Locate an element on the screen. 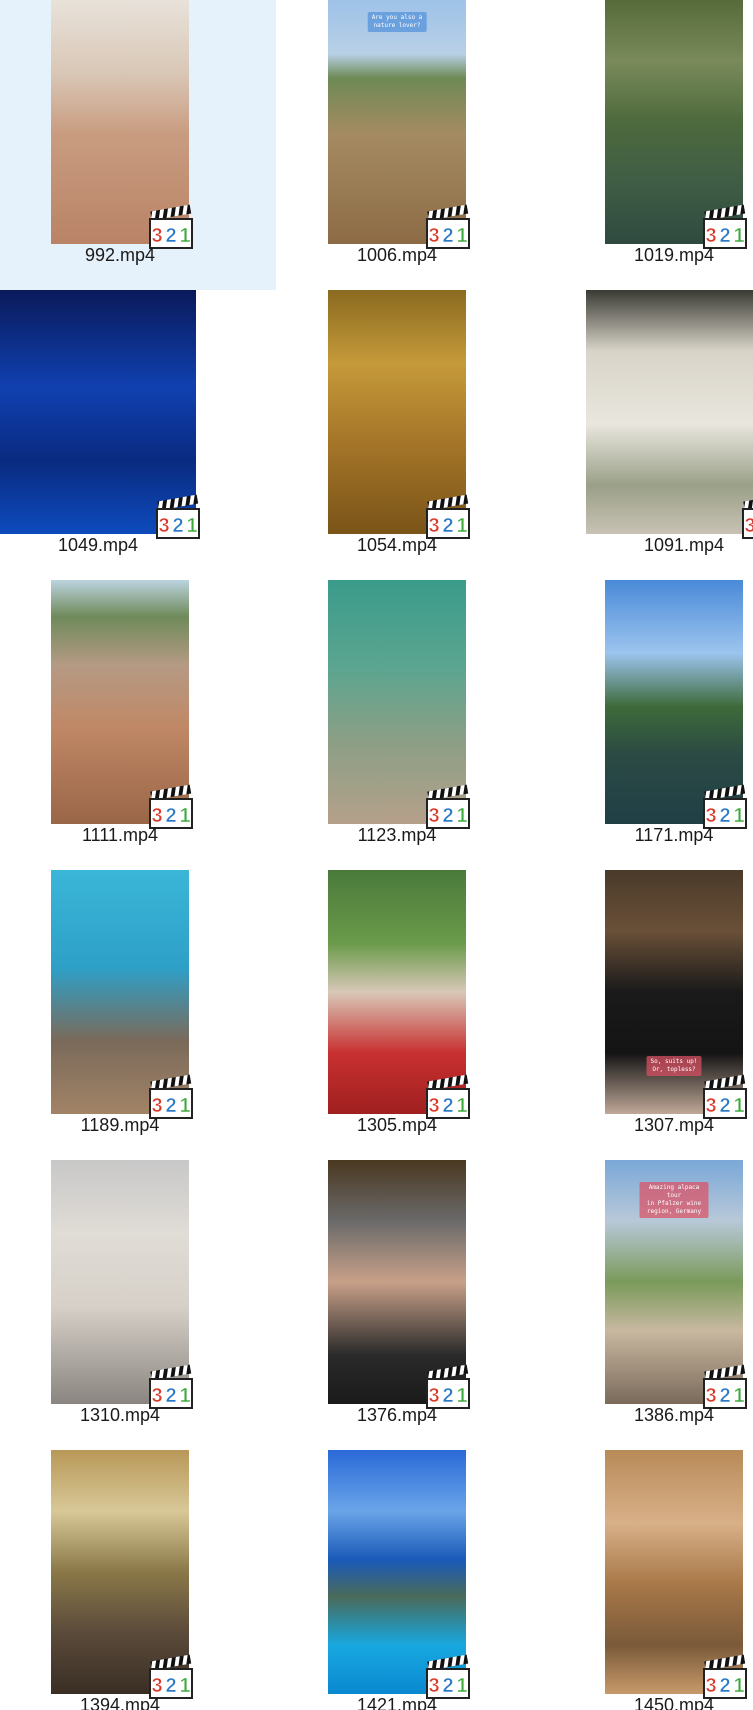 This screenshot has height=1710, width=753. thumbnail-image is located at coordinates (669, 412).